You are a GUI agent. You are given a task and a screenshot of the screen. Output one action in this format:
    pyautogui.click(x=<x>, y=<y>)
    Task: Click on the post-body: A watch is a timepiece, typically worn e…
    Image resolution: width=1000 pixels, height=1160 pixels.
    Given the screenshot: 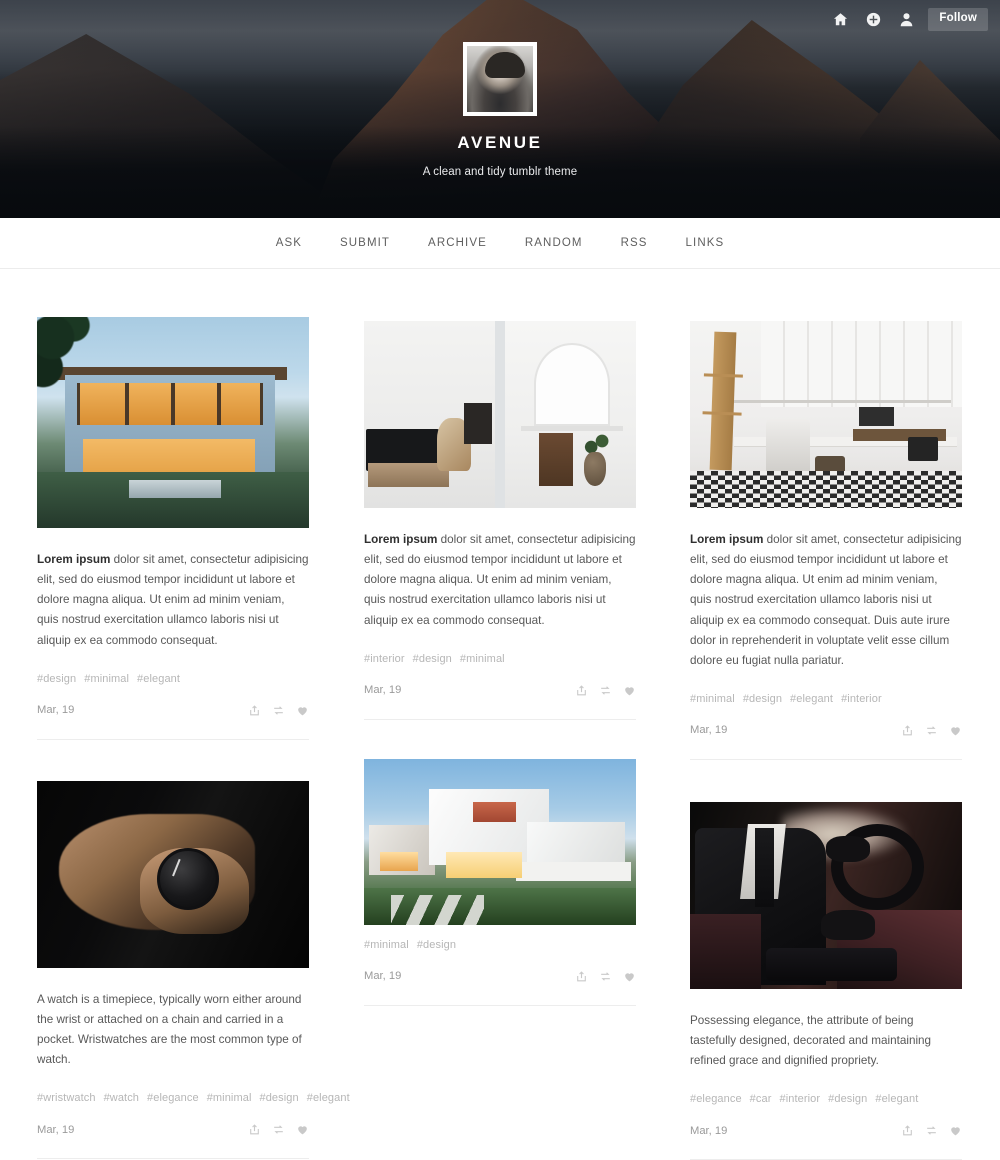 What is the action you would take?
    pyautogui.click(x=193, y=1064)
    